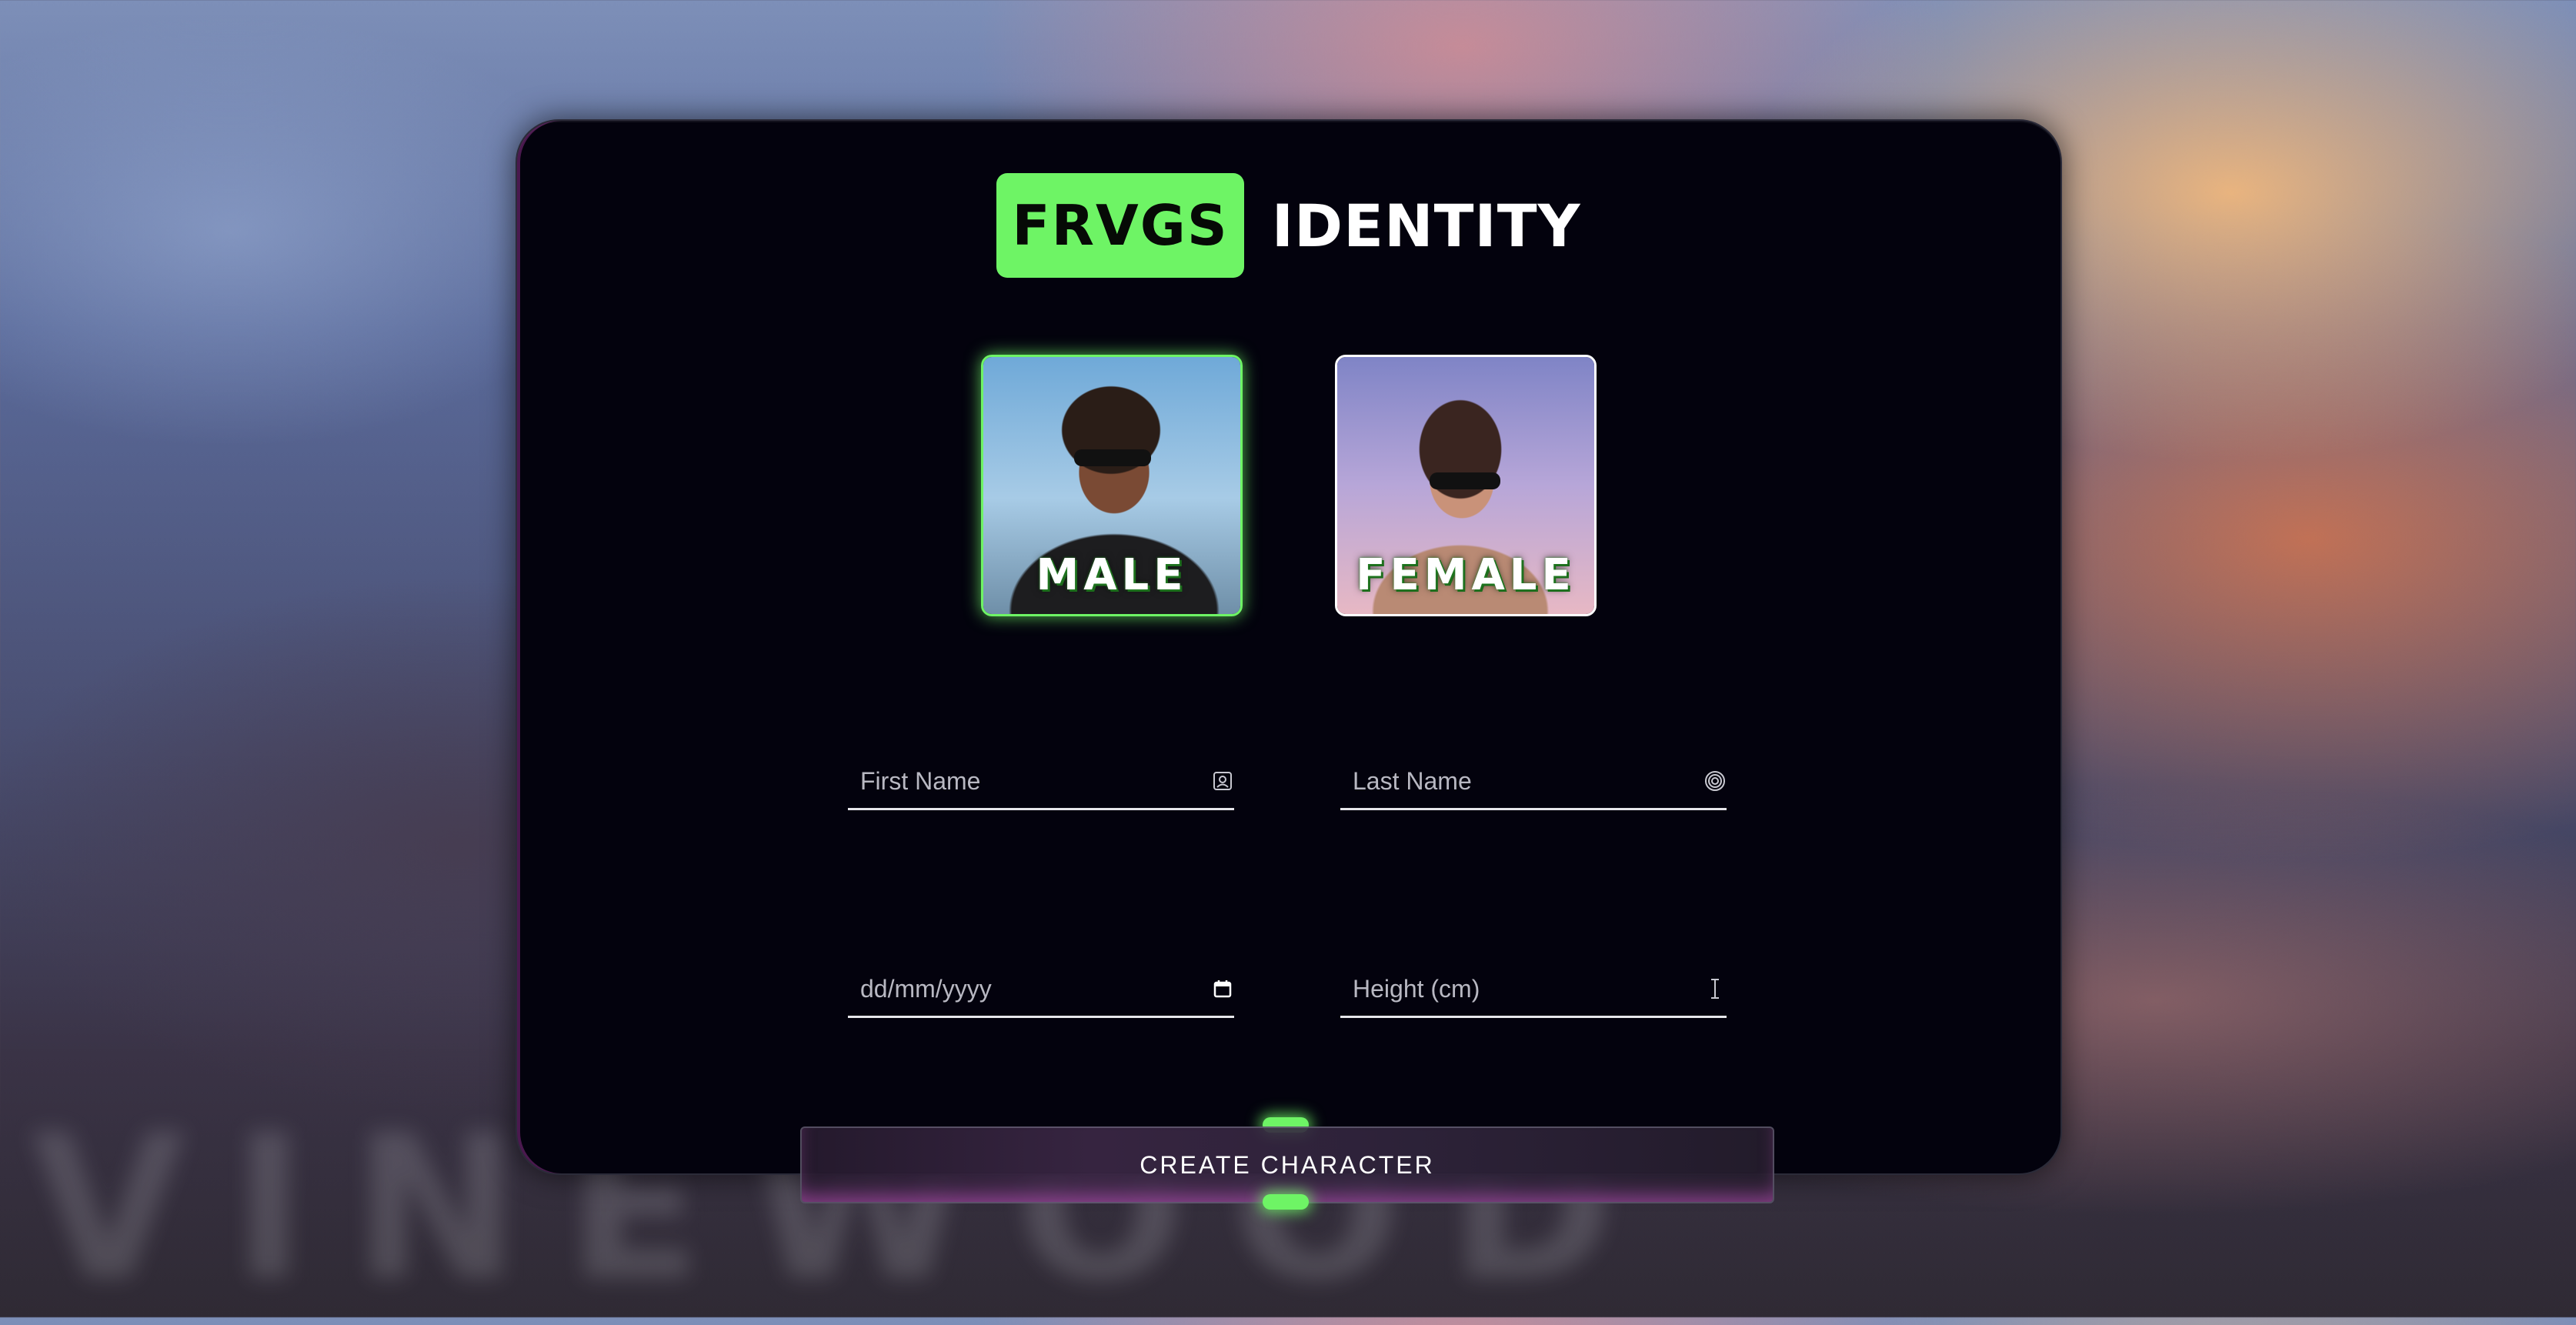  I want to click on button-glow-bottom, so click(1286, 1202).